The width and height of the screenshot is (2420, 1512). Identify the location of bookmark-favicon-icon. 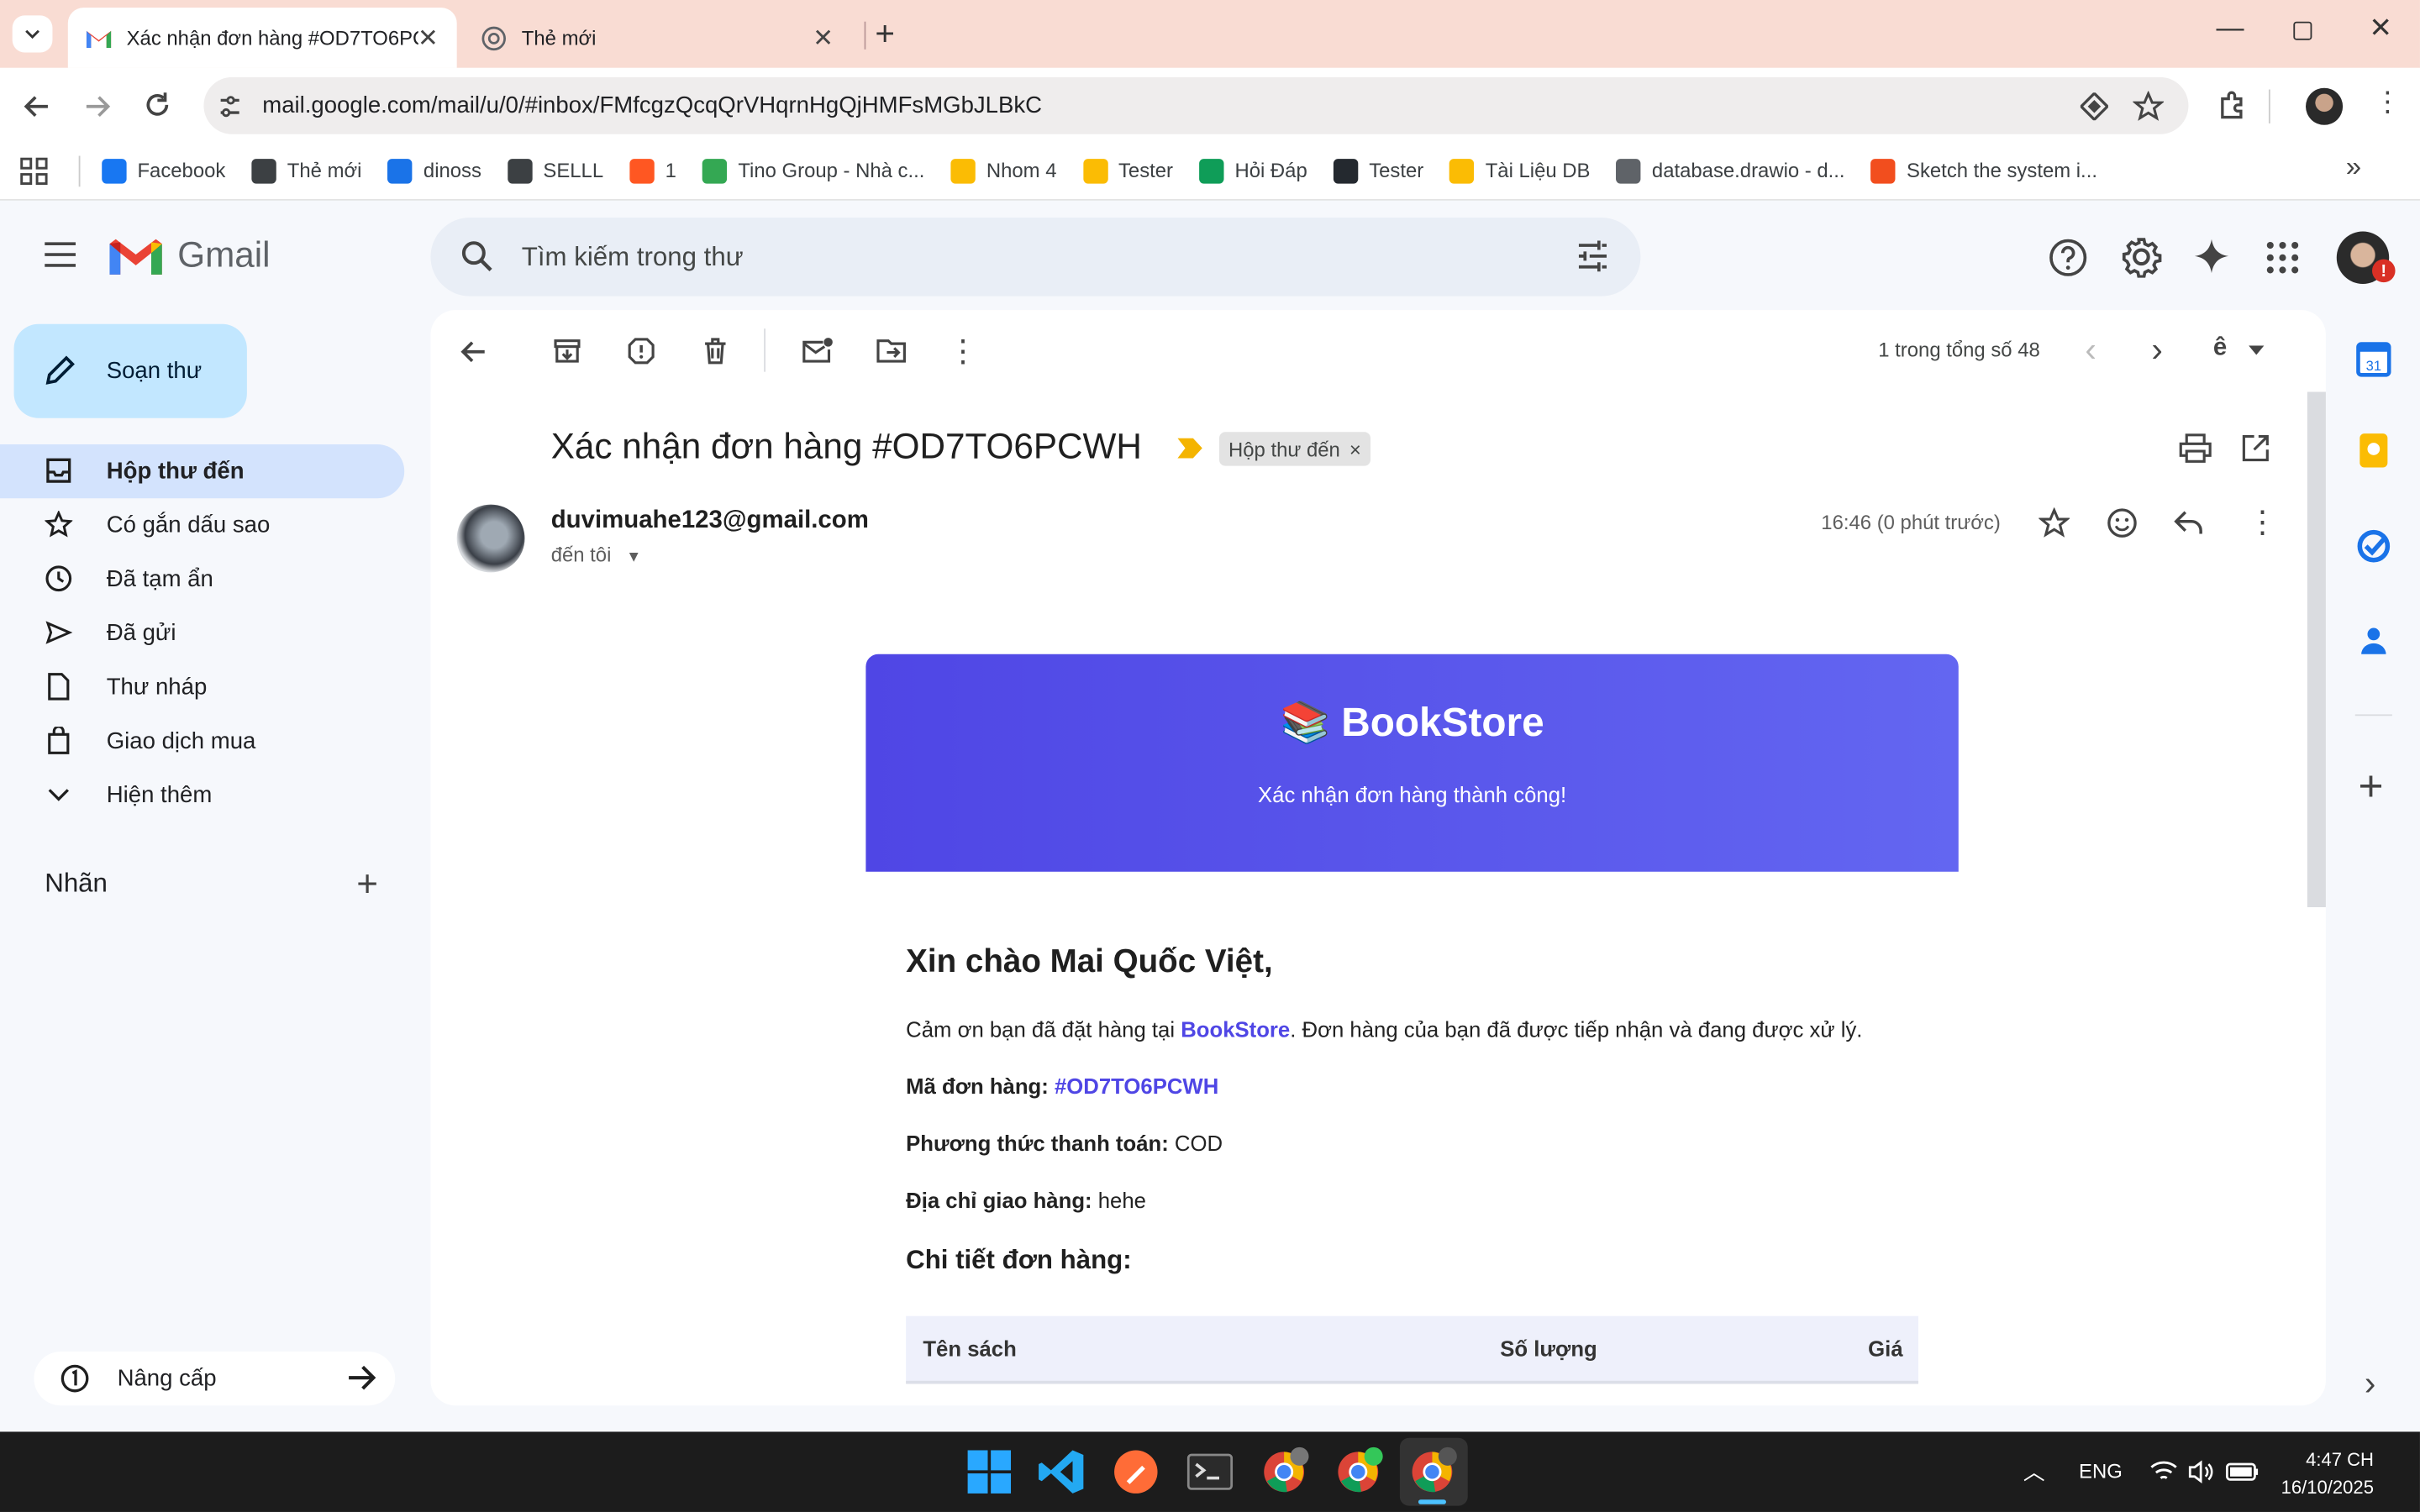
(715, 170).